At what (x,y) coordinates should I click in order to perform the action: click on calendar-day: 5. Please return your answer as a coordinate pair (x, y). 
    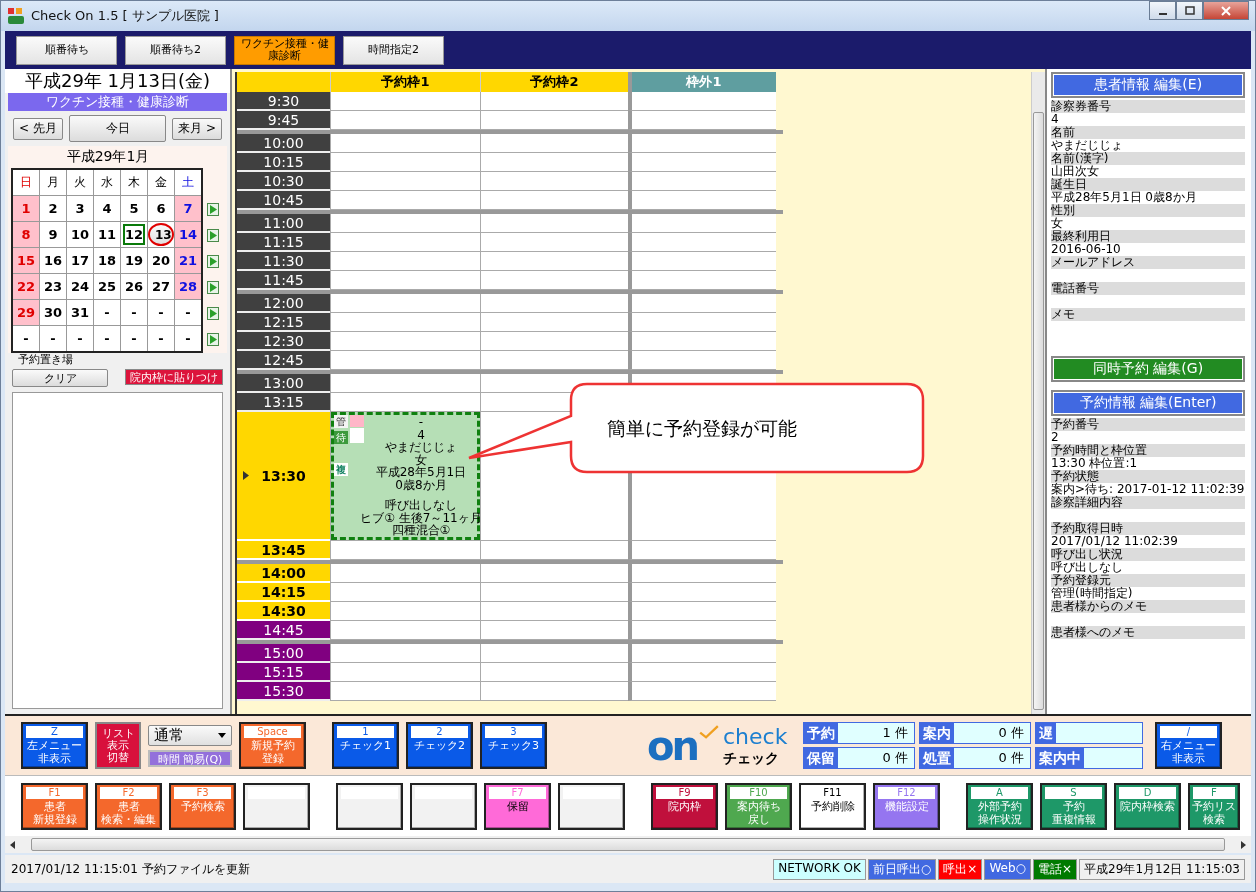
    Looking at the image, I should click on (134, 208).